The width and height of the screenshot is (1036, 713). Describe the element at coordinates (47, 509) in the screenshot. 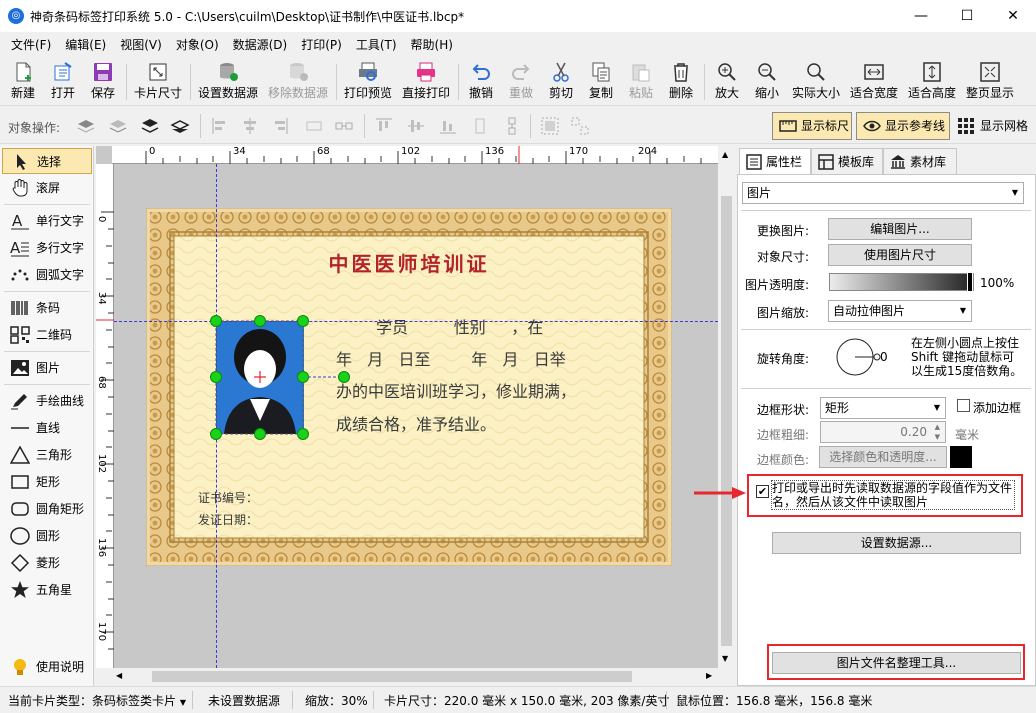

I see `tool-round-rect: 圆角矩形` at that location.